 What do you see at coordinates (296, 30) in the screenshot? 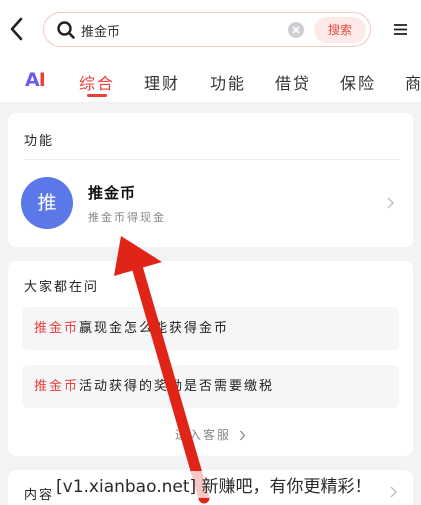
I see `clear-icon` at bounding box center [296, 30].